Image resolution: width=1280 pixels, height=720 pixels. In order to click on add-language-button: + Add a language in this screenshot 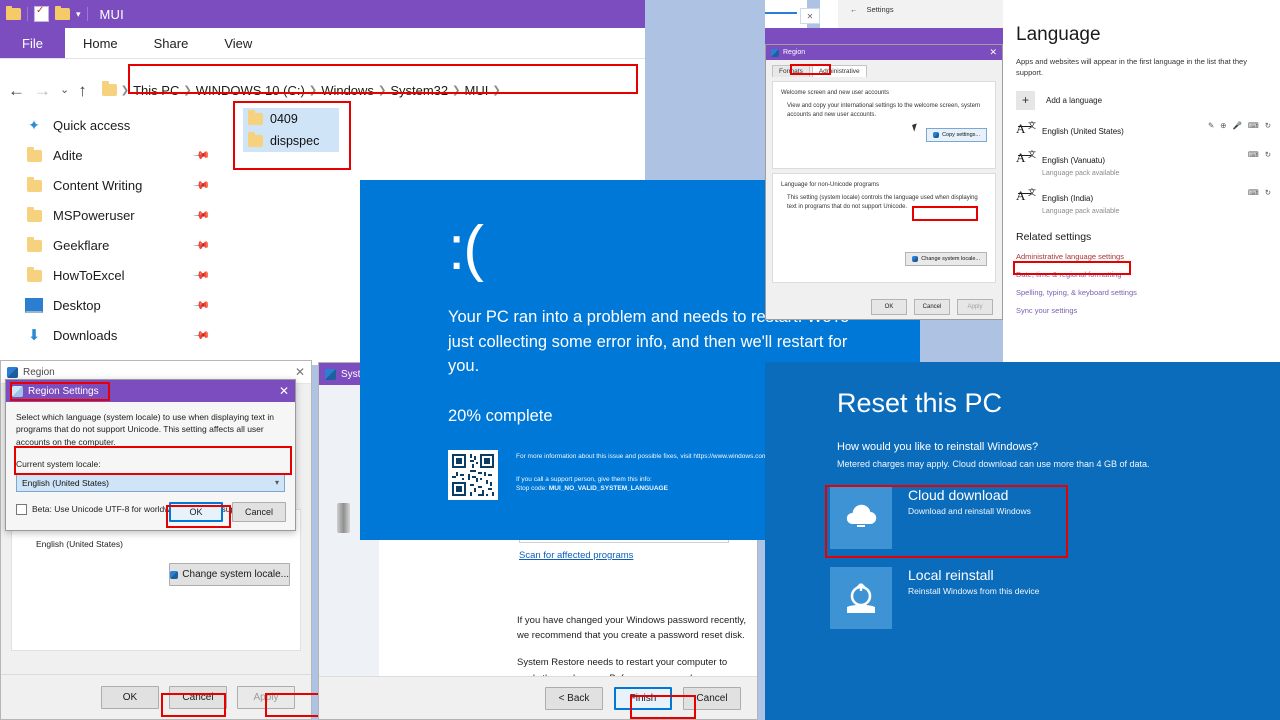, I will do `click(1141, 94)`.